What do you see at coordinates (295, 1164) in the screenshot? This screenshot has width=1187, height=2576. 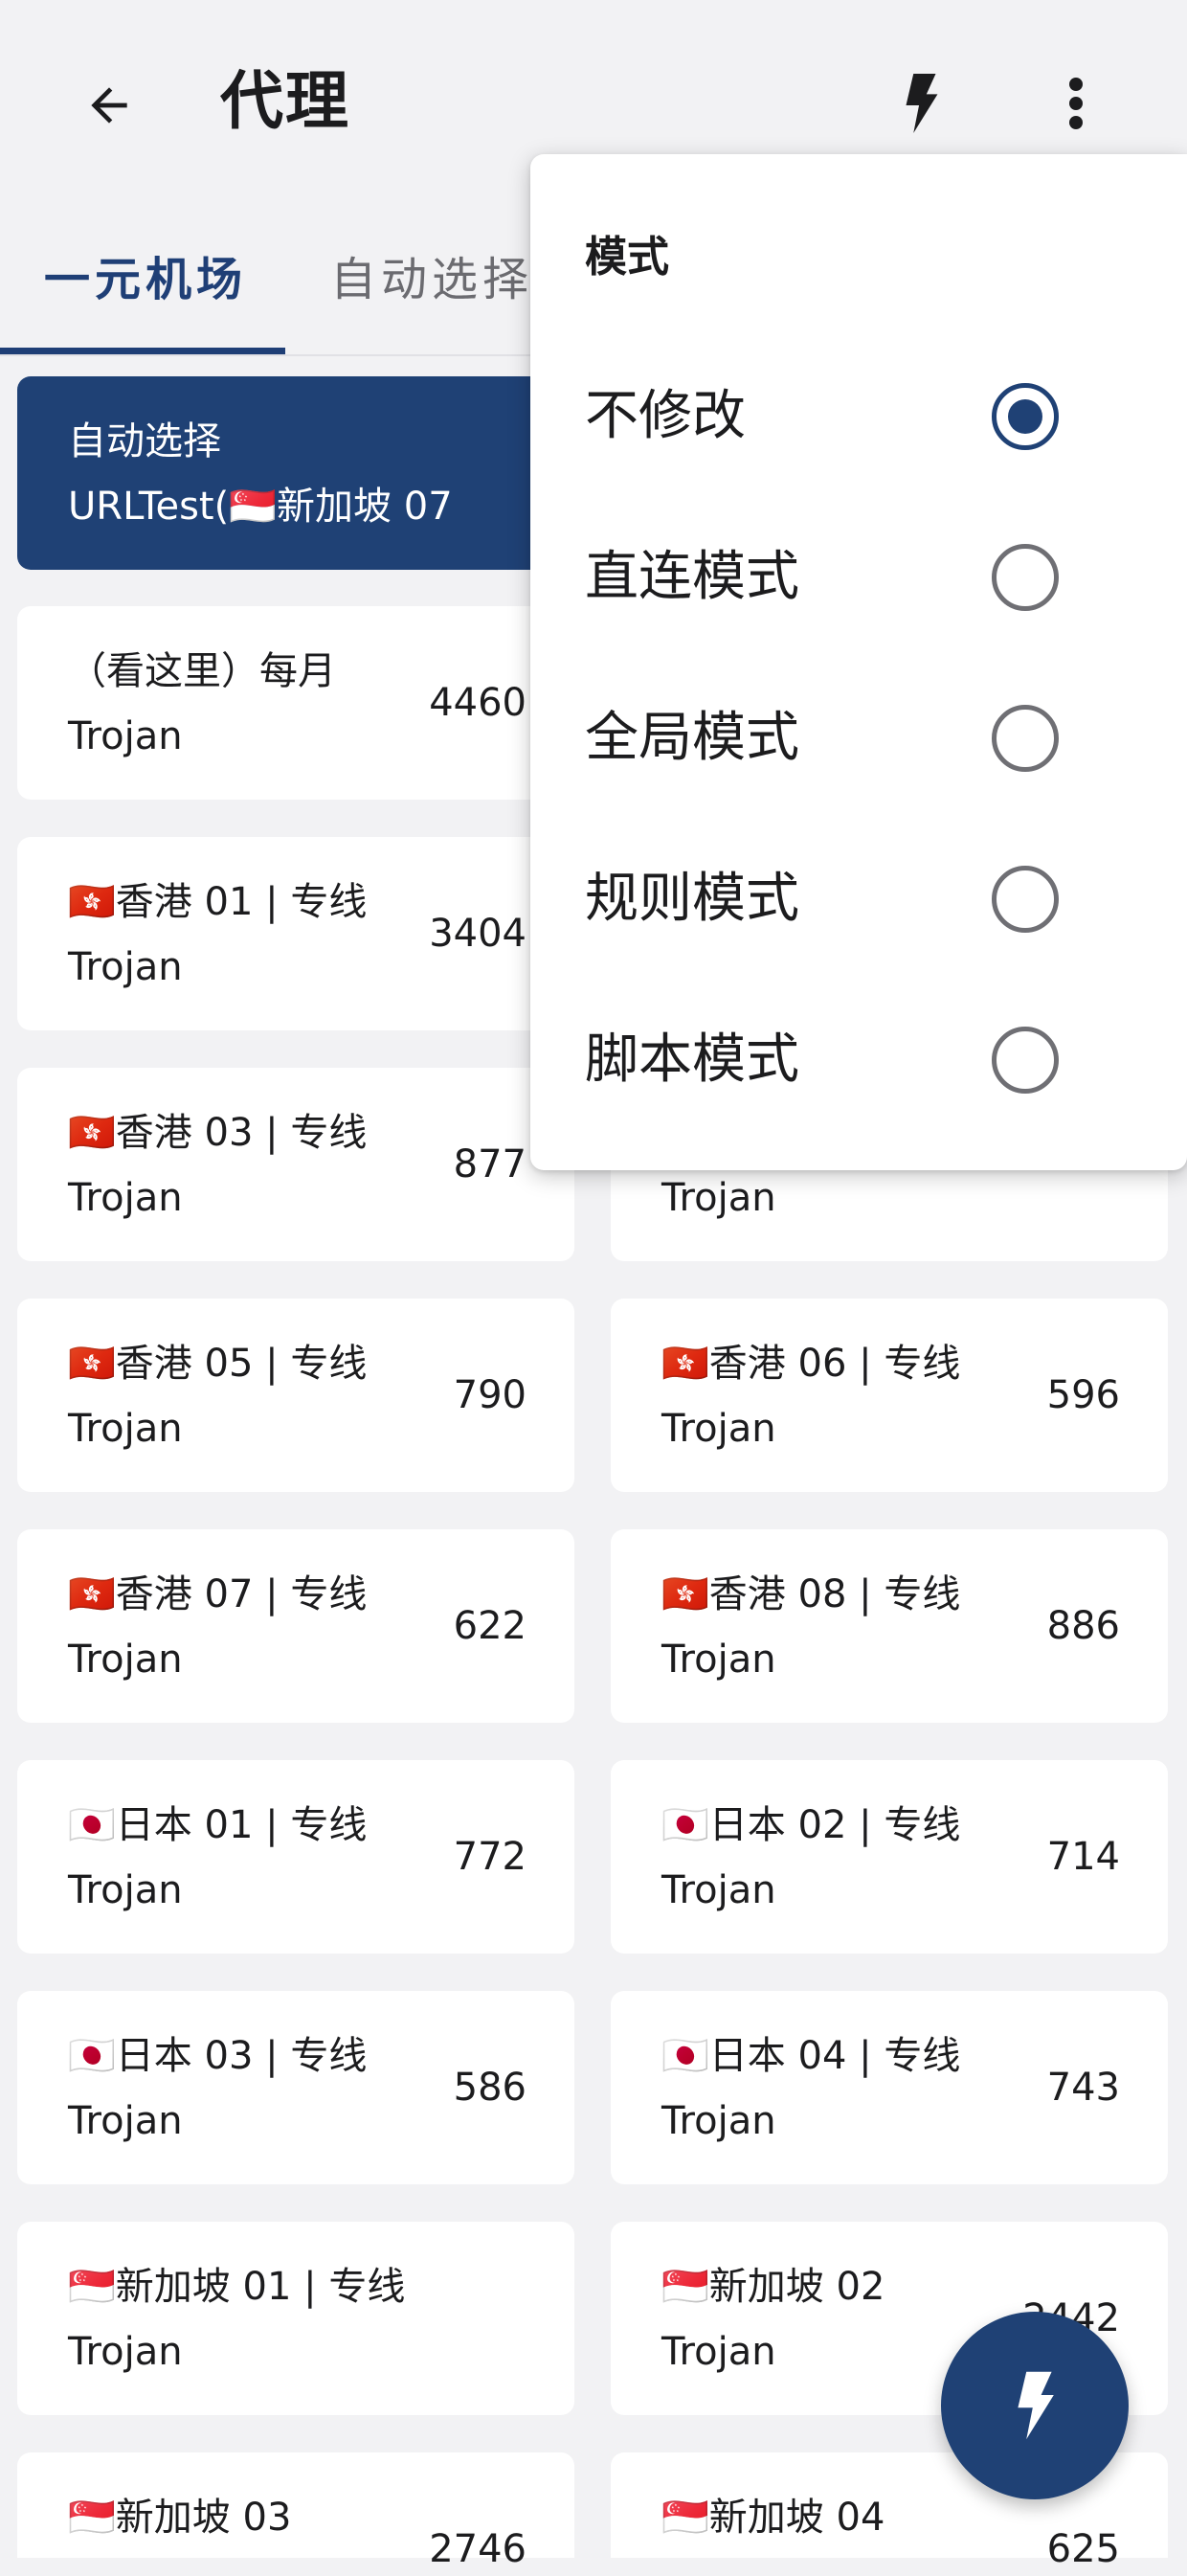 I see `proxy-card: 🇭🇰香港 03 | 专线 Trojan 877` at bounding box center [295, 1164].